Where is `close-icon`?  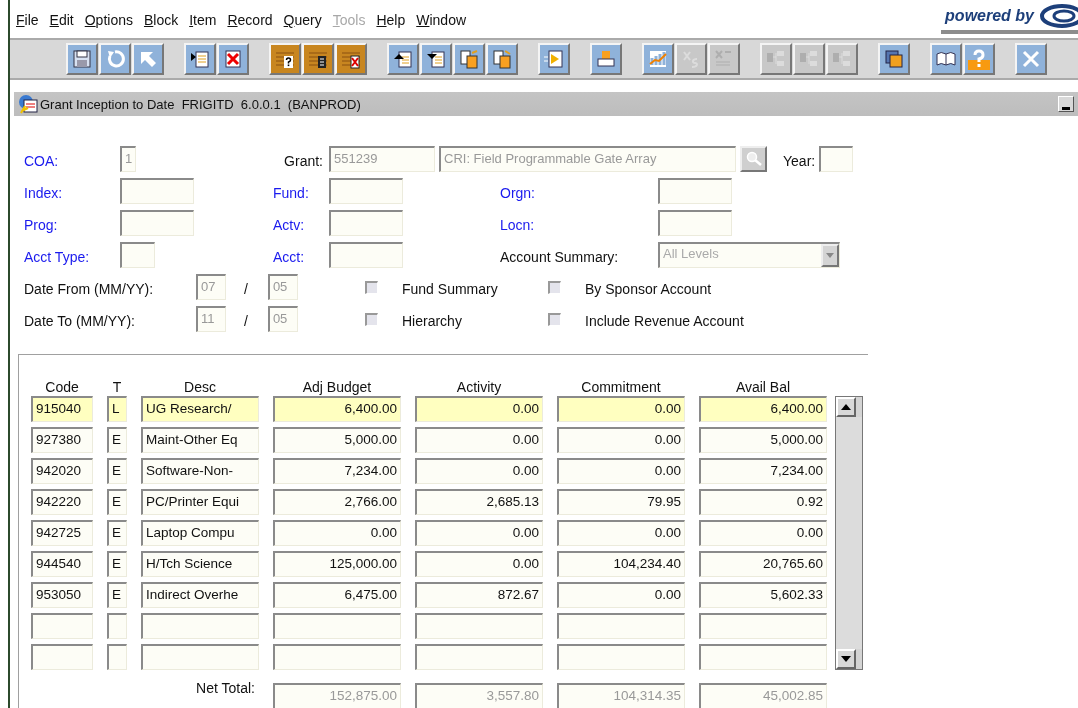
close-icon is located at coordinates (1031, 59).